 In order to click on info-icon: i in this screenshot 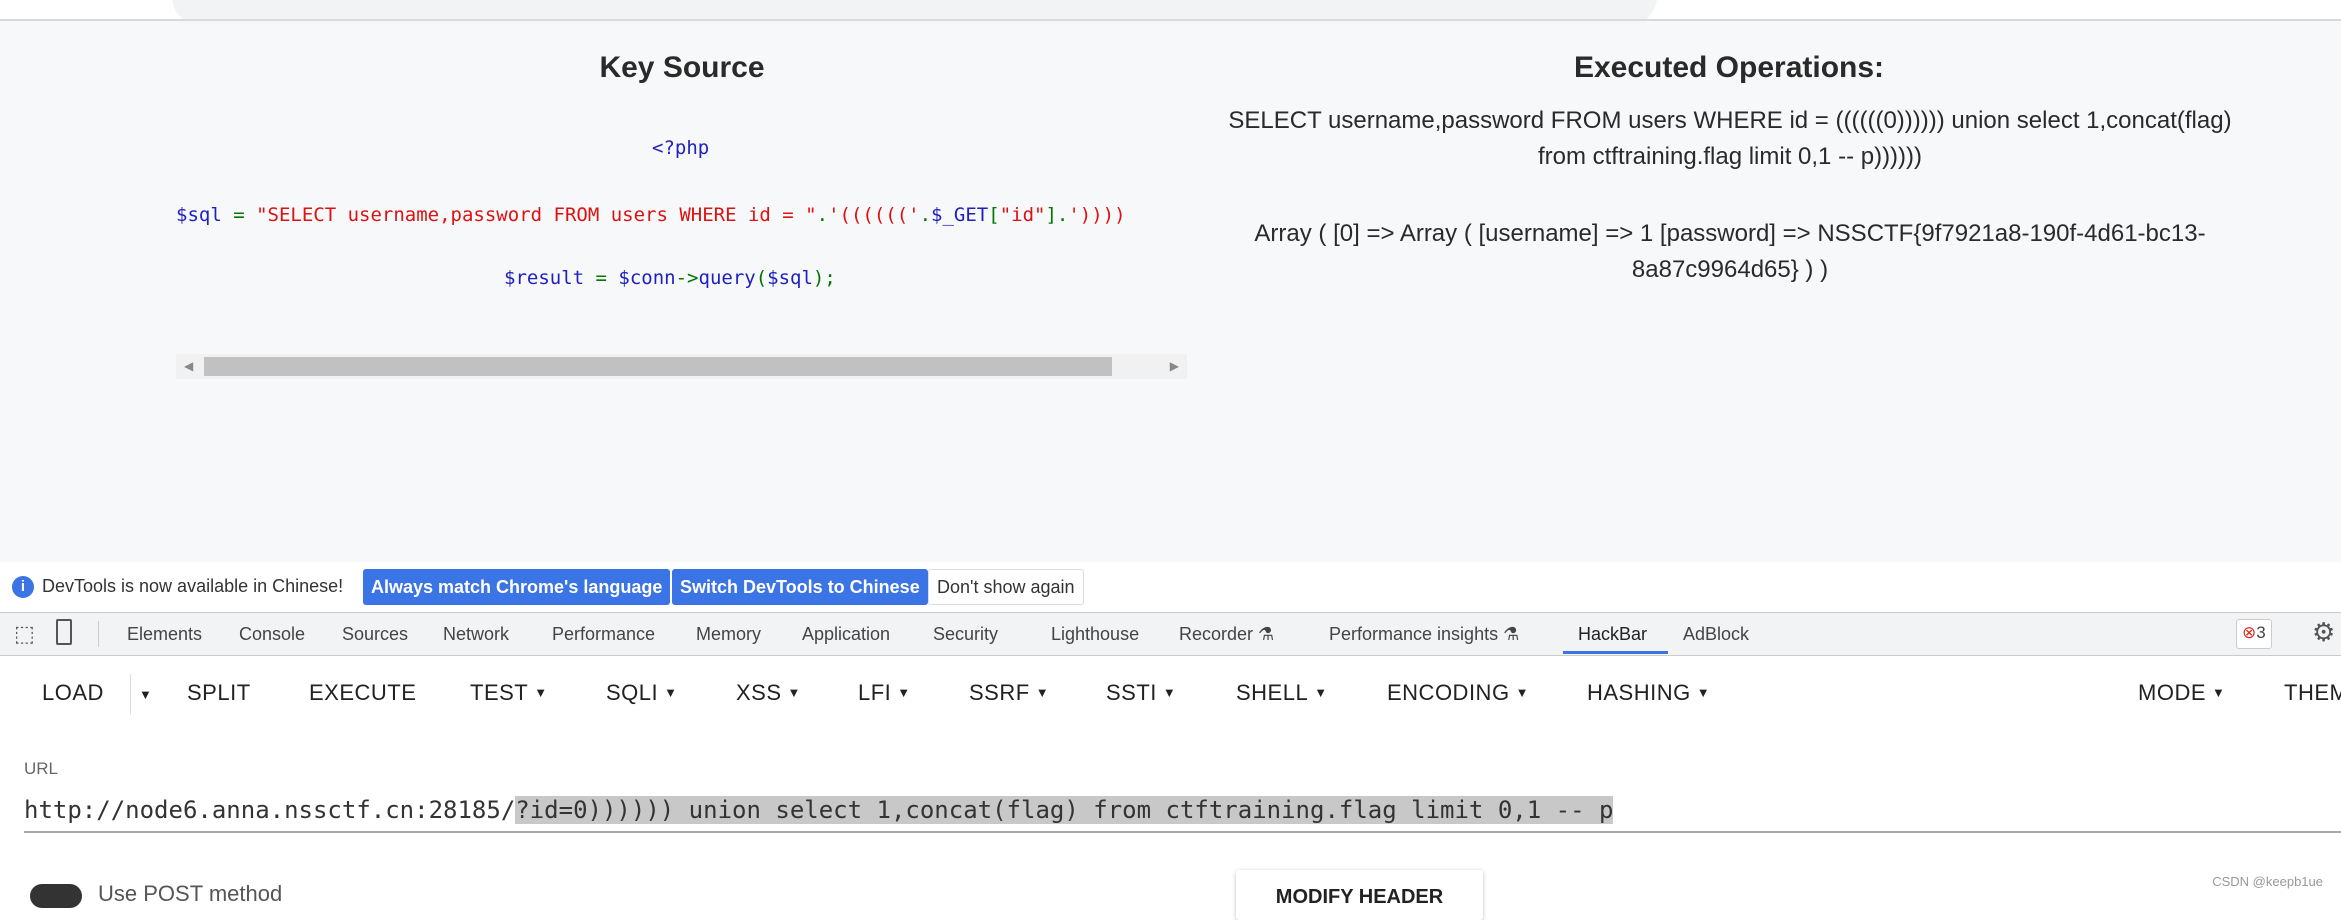, I will do `click(23, 587)`.